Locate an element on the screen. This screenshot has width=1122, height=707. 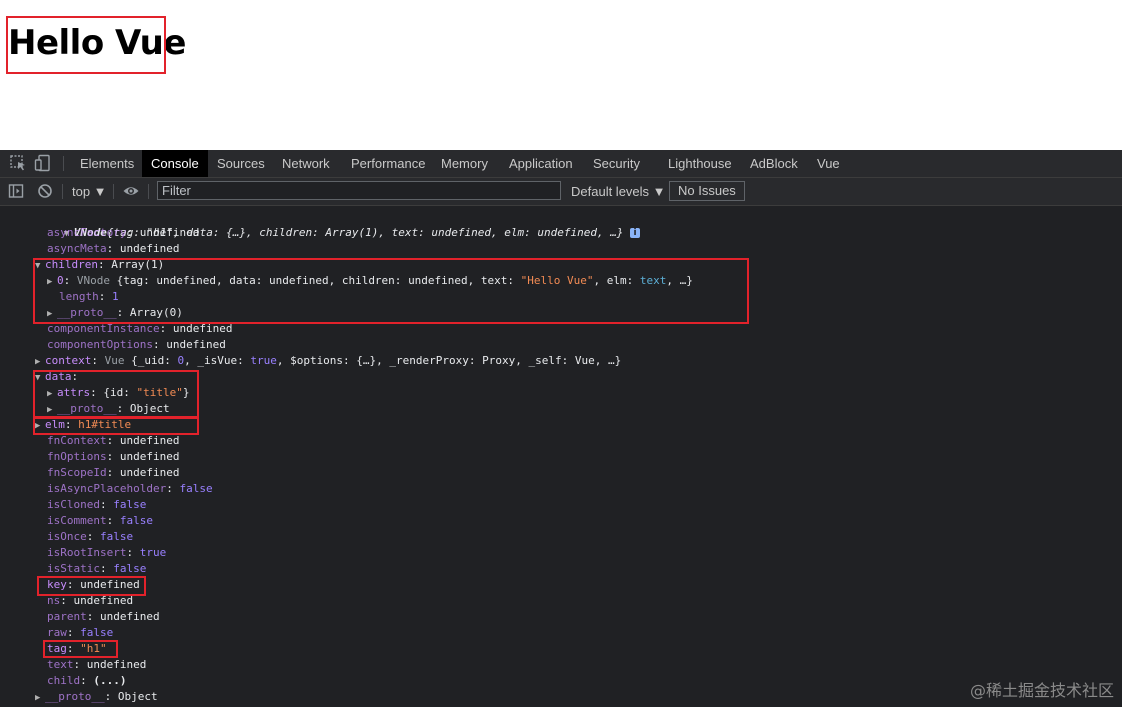
tab-vue: Vue is located at coordinates (828, 163).